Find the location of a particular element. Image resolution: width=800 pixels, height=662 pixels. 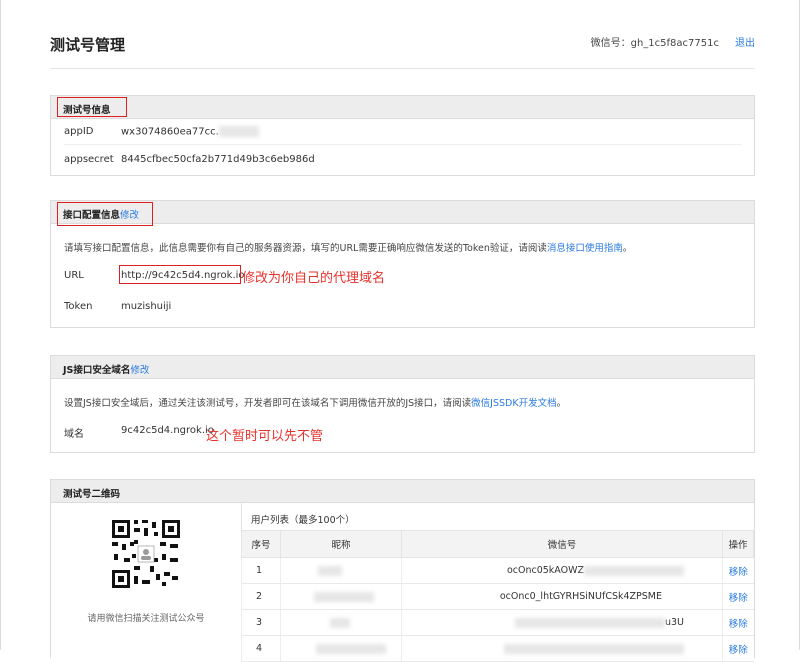

url-highlight-box is located at coordinates (180, 274).